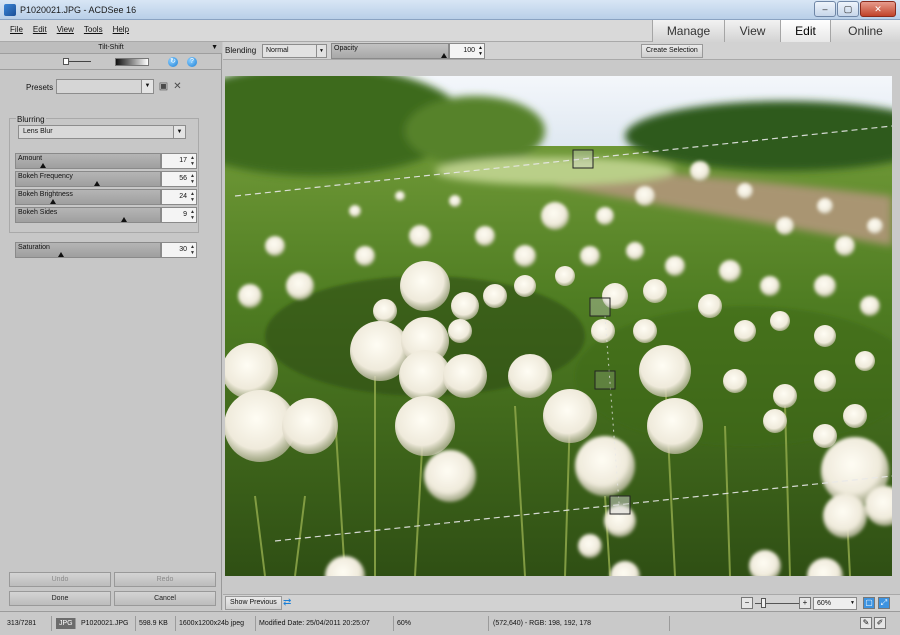 The width and height of the screenshot is (900, 635). I want to click on zoom-out-icon: −, so click(747, 603).